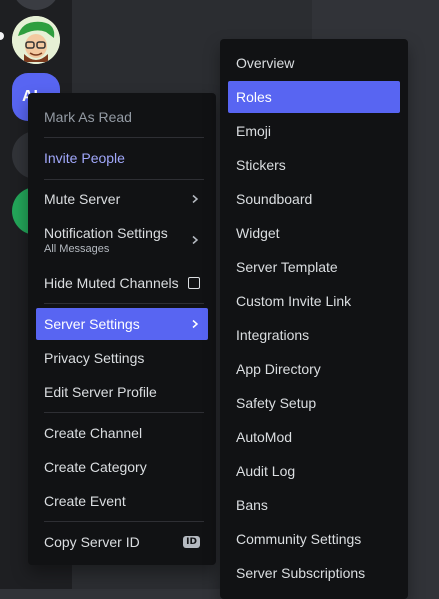 This screenshot has width=439, height=599. Describe the element at coordinates (93, 433) in the screenshot. I see `menu-item-label: Create Channel` at that location.